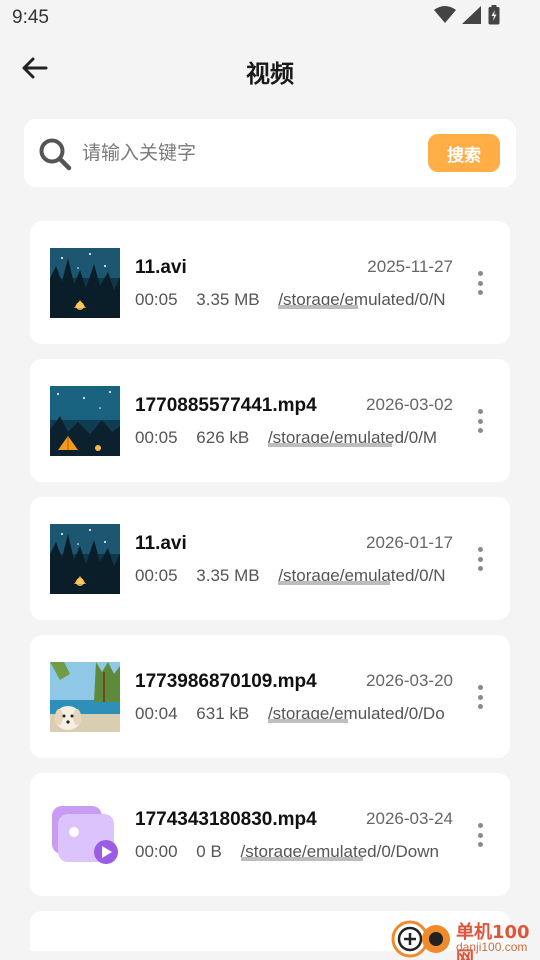  I want to click on video-size: 0 B, so click(209, 851).